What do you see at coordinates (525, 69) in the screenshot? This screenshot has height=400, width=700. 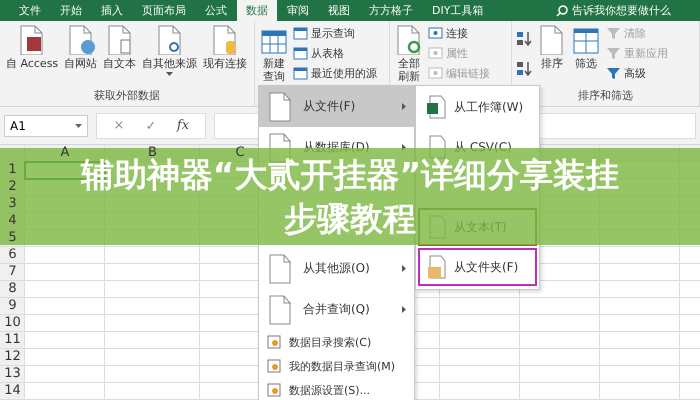 I see `sort-descending-icon` at bounding box center [525, 69].